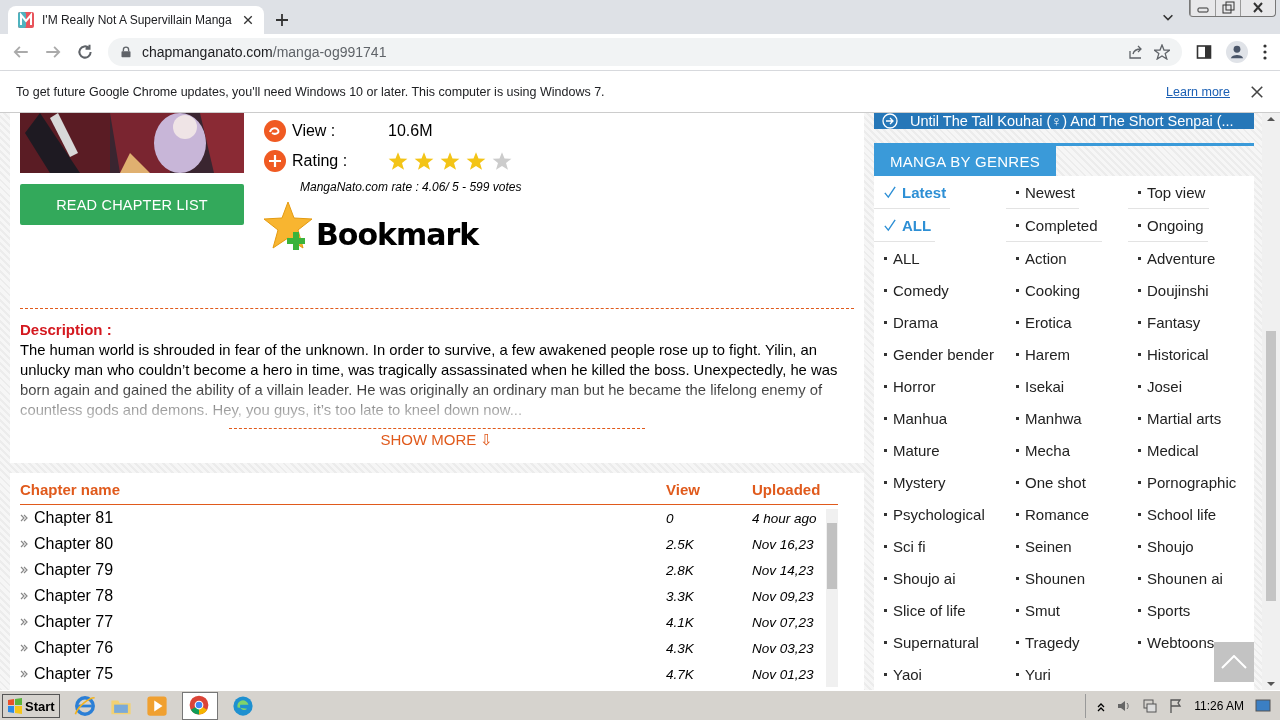  I want to click on sort-option: Top view, so click(1169, 192).